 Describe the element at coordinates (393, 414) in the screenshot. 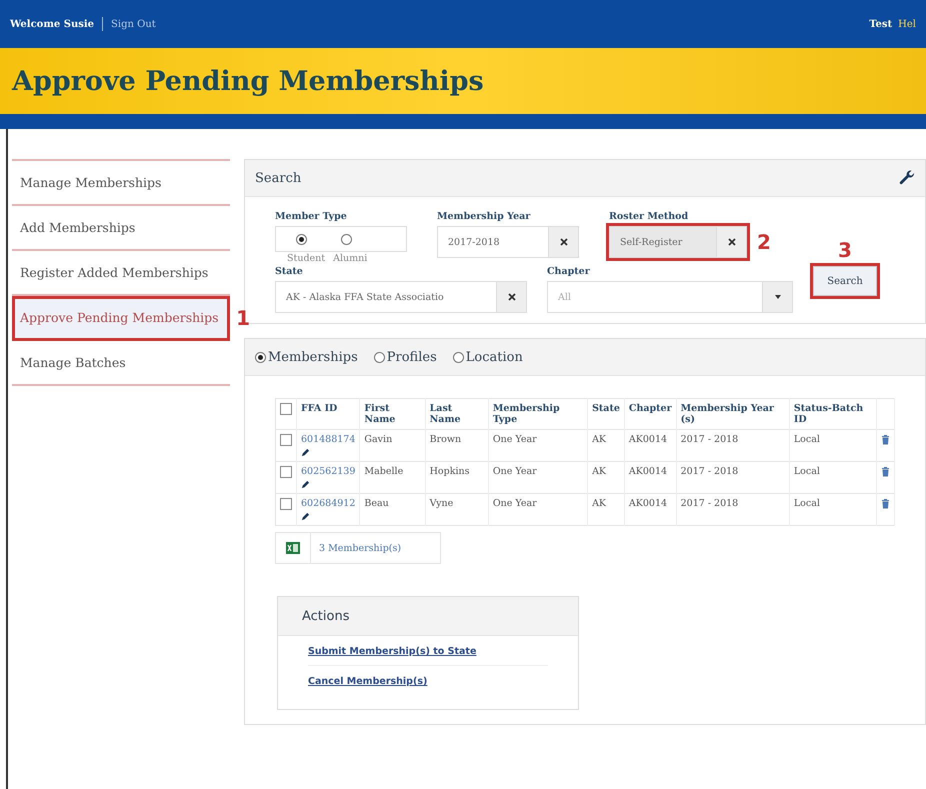

I see `column-header: First Name` at that location.